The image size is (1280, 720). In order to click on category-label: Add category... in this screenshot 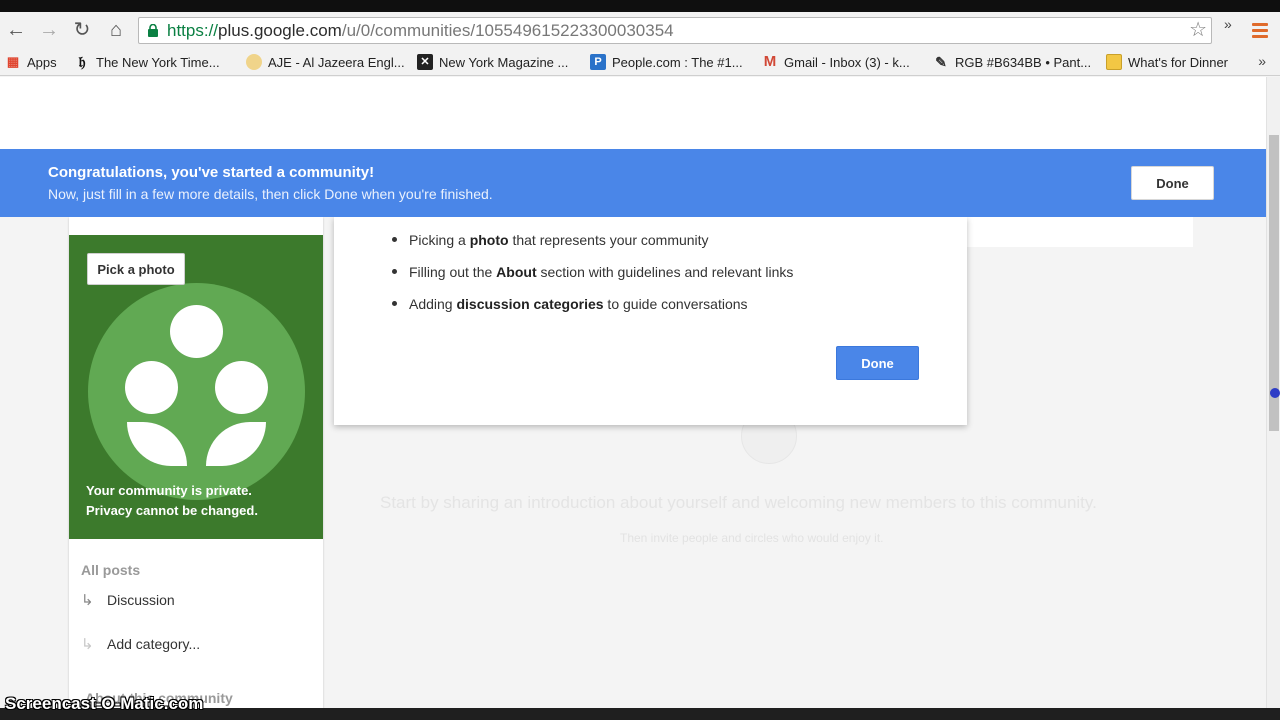, I will do `click(154, 644)`.